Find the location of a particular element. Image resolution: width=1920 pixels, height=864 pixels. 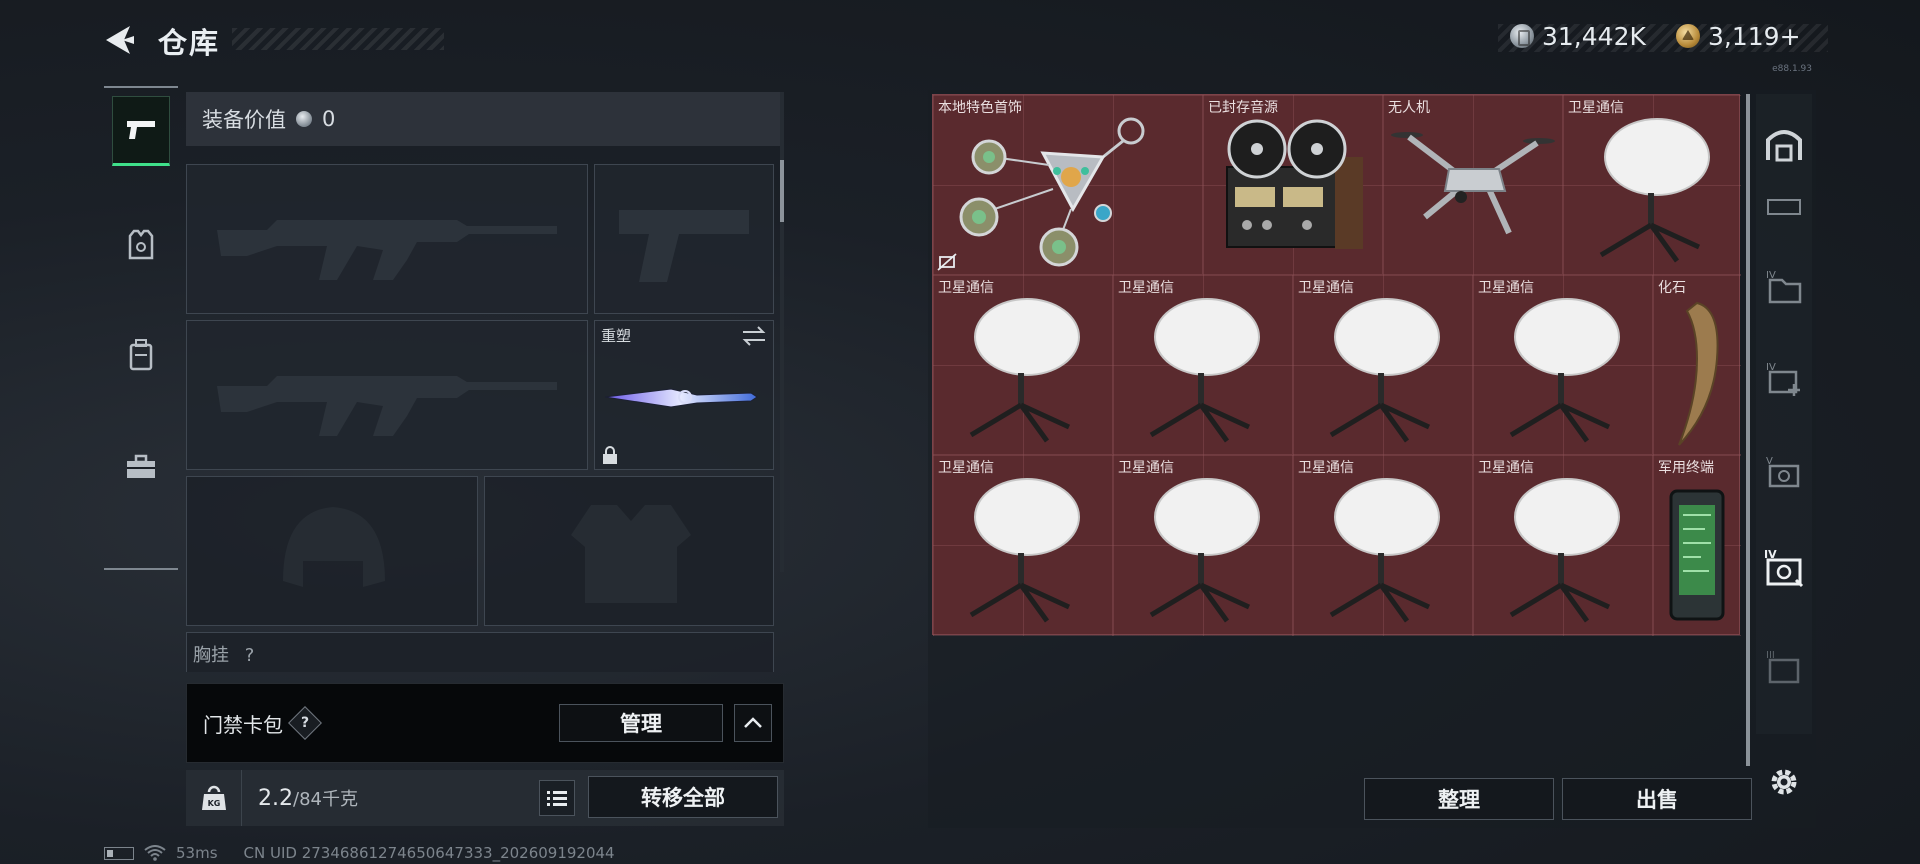

stash-page-tabs: IV IV V IV III is located at coordinates (1784, 414).